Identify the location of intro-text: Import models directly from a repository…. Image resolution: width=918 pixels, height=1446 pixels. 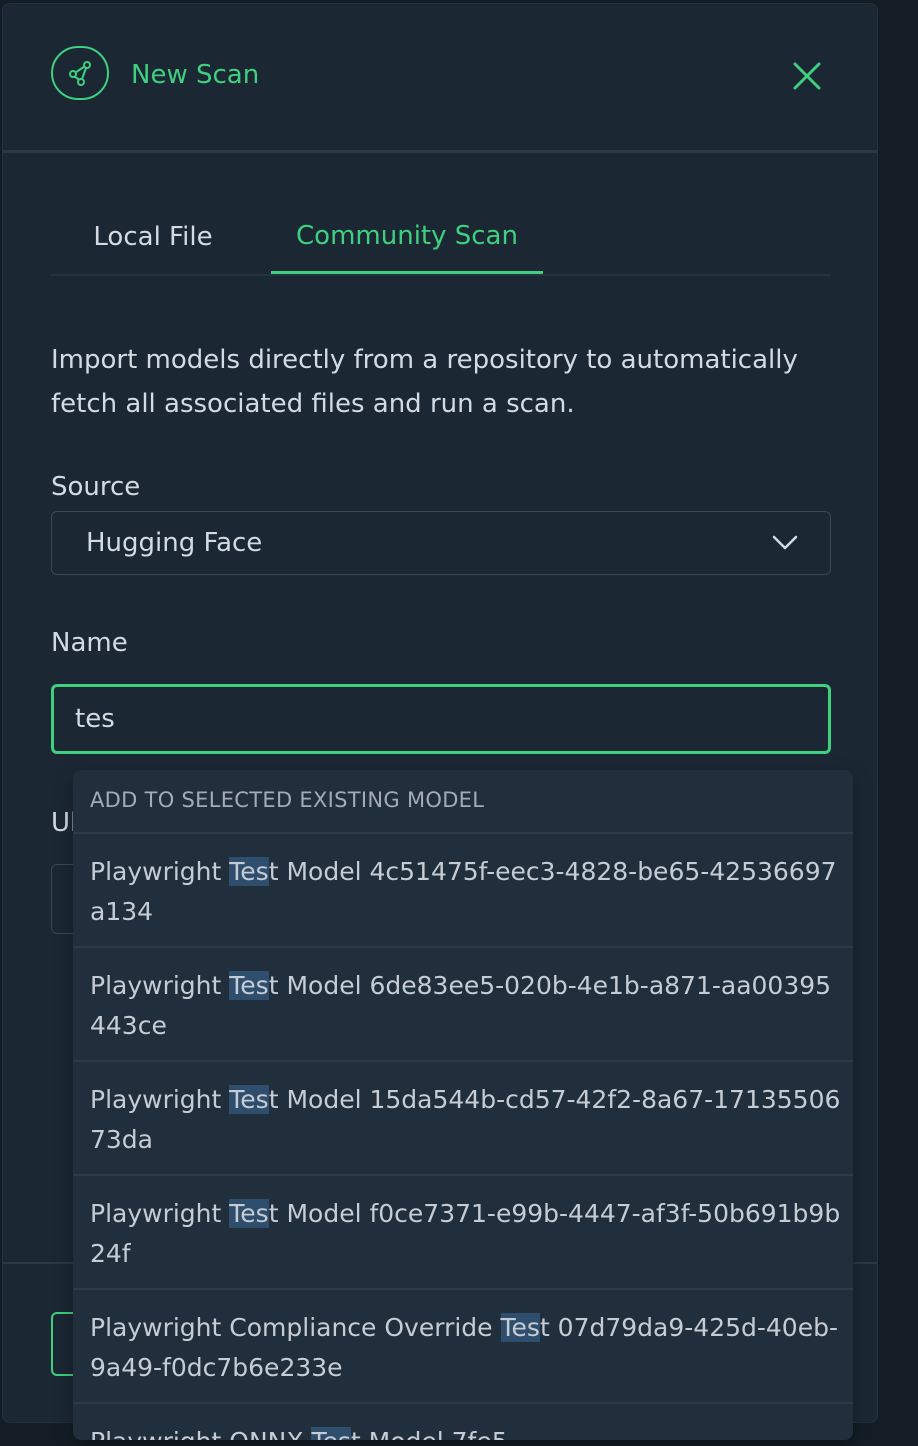
(424, 382).